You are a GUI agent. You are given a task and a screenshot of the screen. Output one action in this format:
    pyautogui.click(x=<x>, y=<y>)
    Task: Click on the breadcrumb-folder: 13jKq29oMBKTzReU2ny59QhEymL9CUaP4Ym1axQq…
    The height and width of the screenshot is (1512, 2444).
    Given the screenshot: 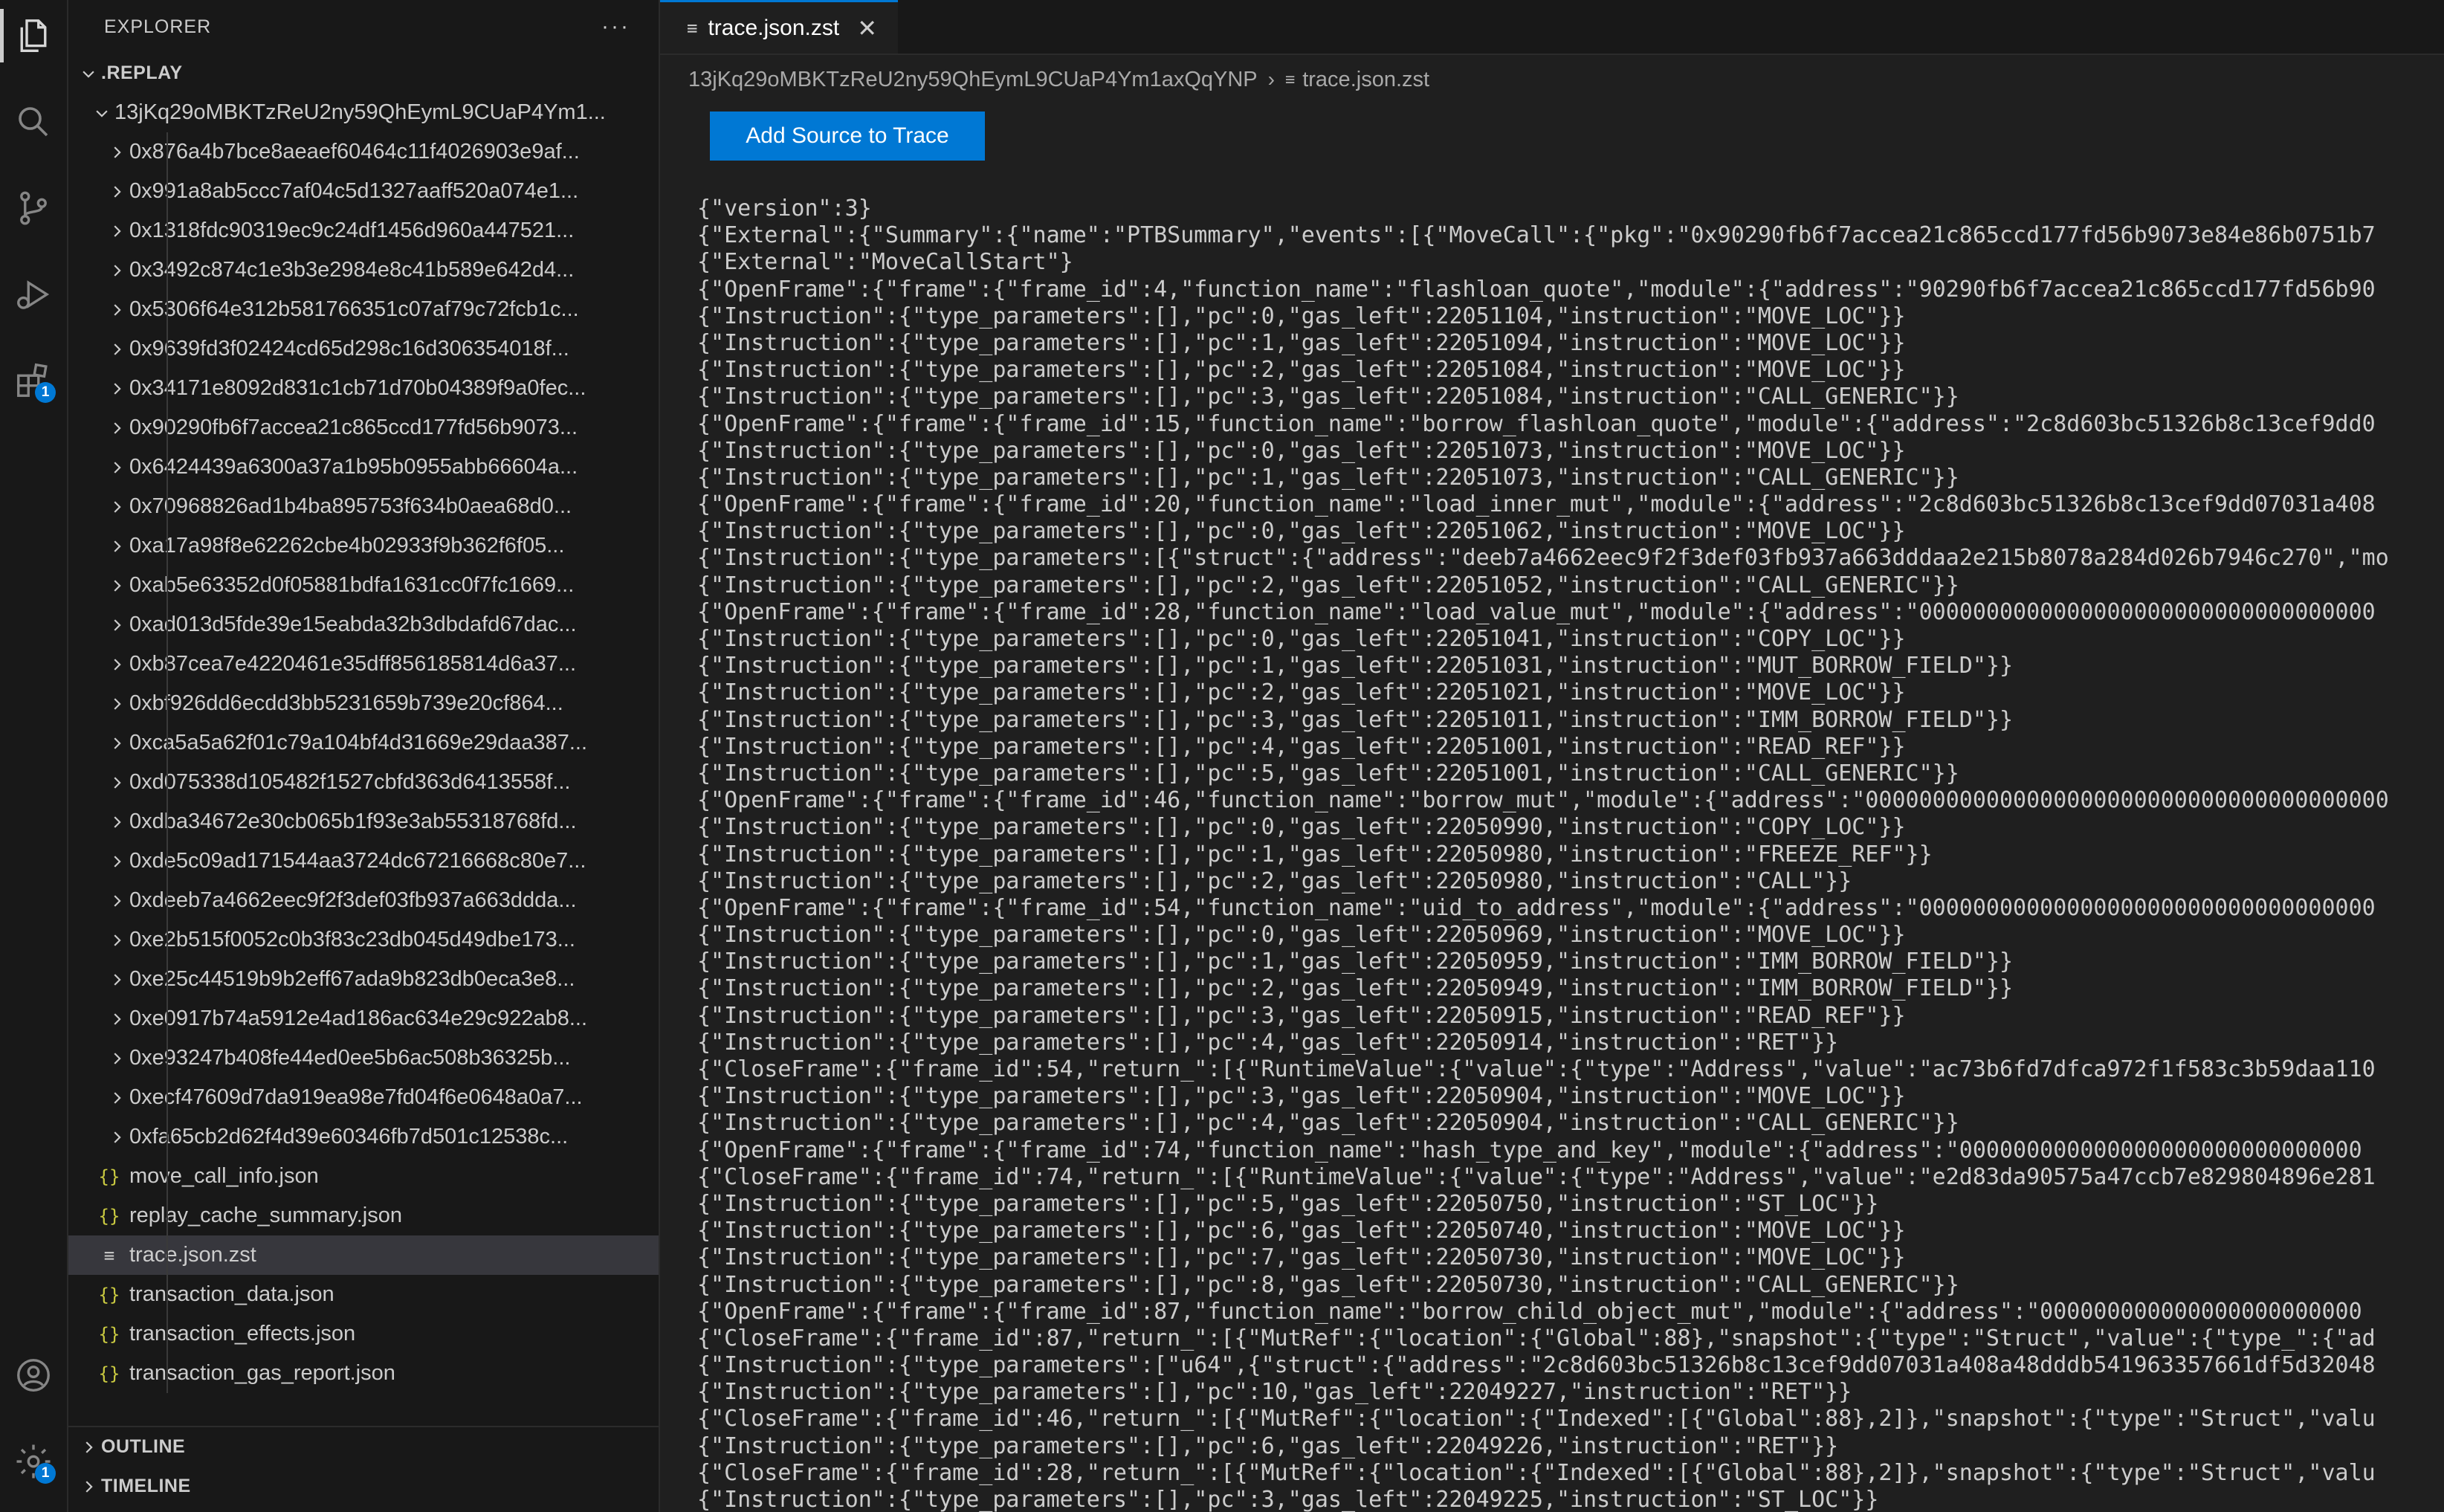 What is the action you would take?
    pyautogui.click(x=973, y=80)
    